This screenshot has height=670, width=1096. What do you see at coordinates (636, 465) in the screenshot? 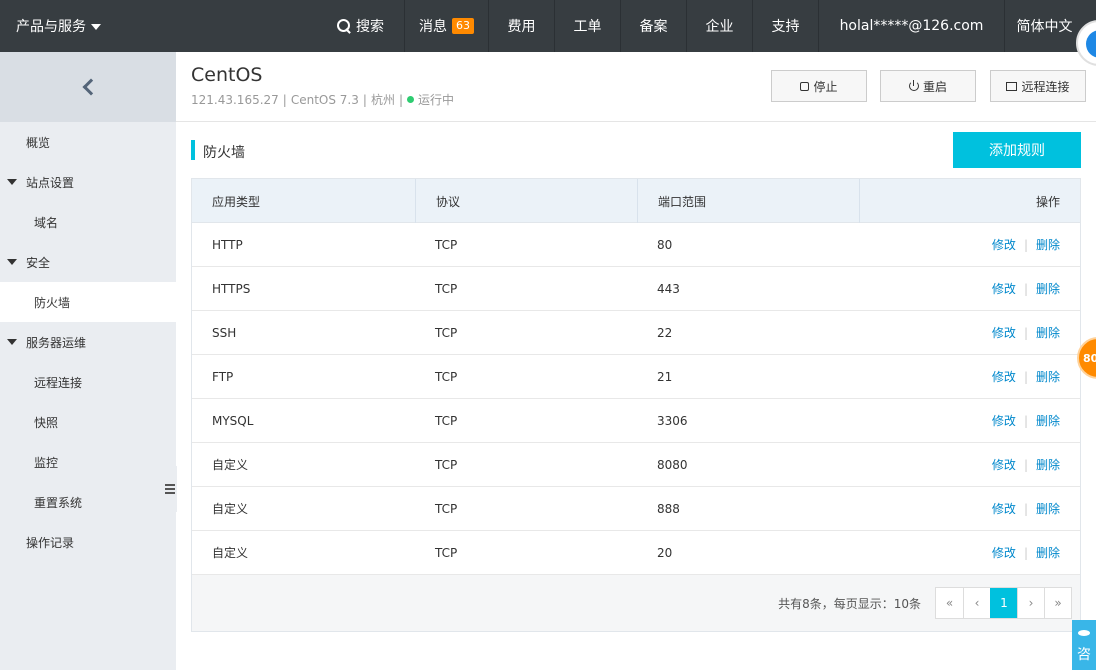
I see `table-row: 自定义 TCP 8080 修改 | 删除` at bounding box center [636, 465].